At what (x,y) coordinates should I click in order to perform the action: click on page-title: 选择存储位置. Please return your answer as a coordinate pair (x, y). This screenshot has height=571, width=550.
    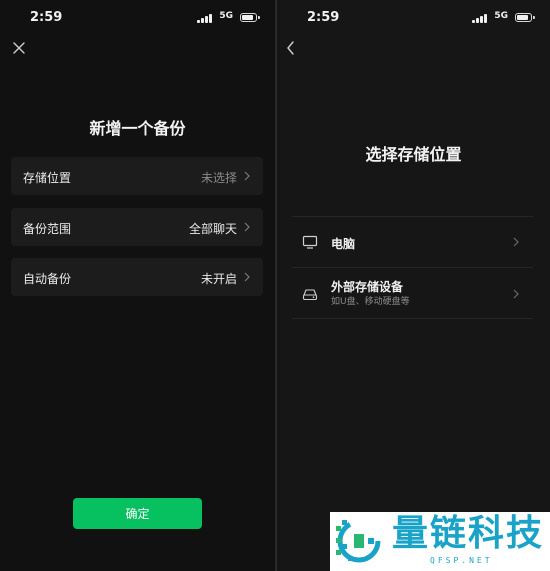
    Looking at the image, I should click on (413, 154).